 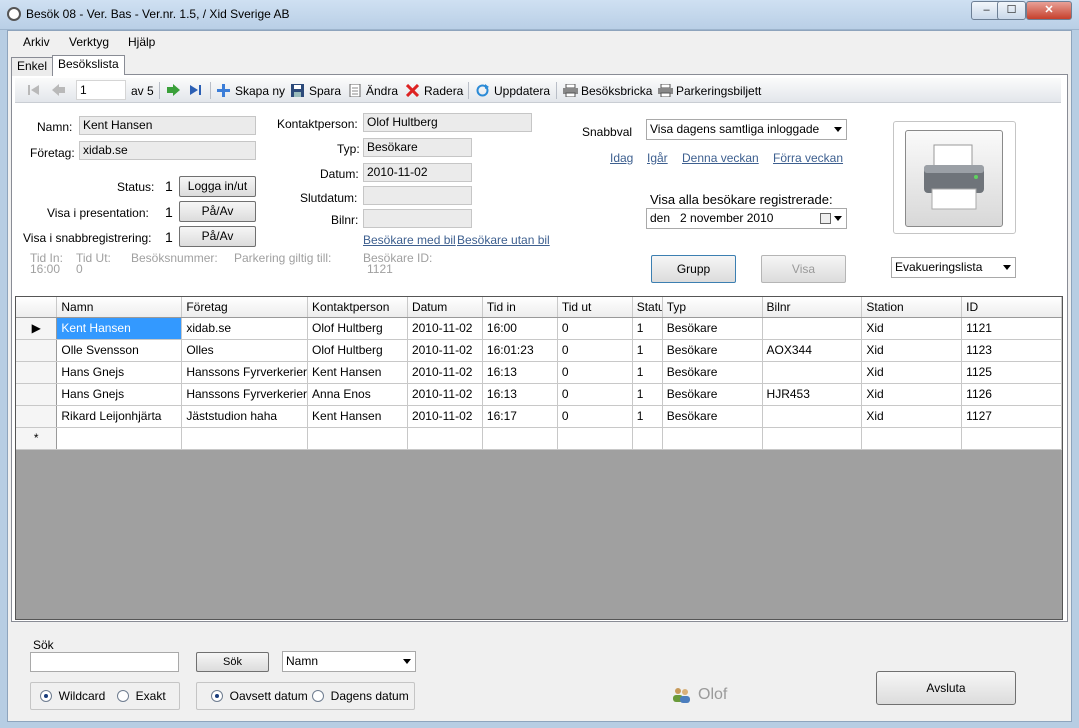 I want to click on yesterday-link: Igår, so click(x=657, y=158).